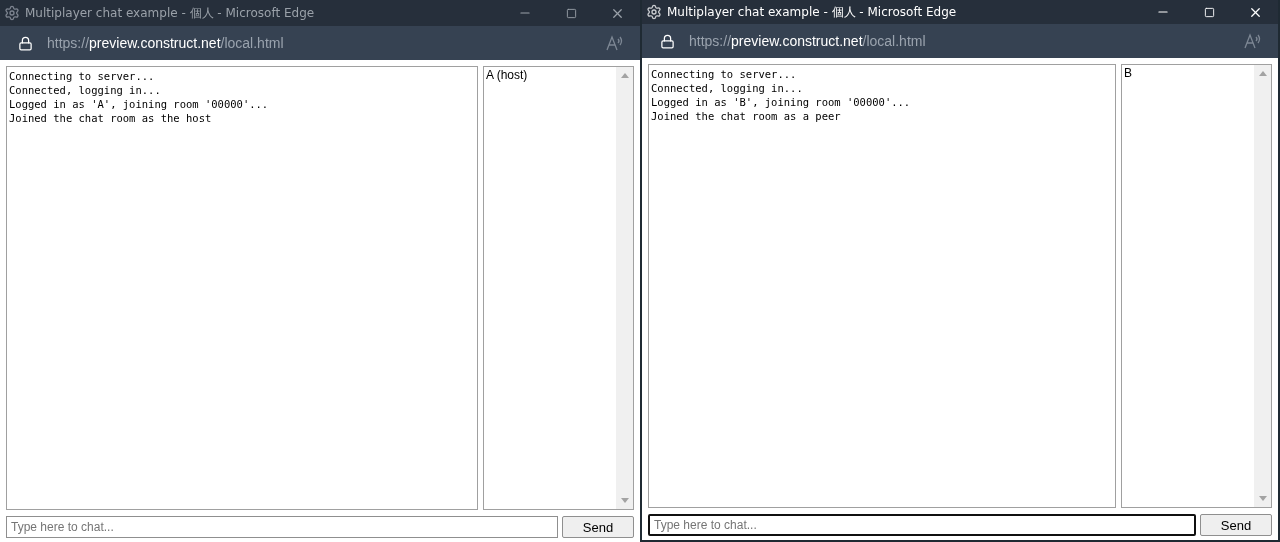 The width and height of the screenshot is (1280, 542). What do you see at coordinates (111, 118) in the screenshot?
I see `log-line: Joined the chat room as the host` at bounding box center [111, 118].